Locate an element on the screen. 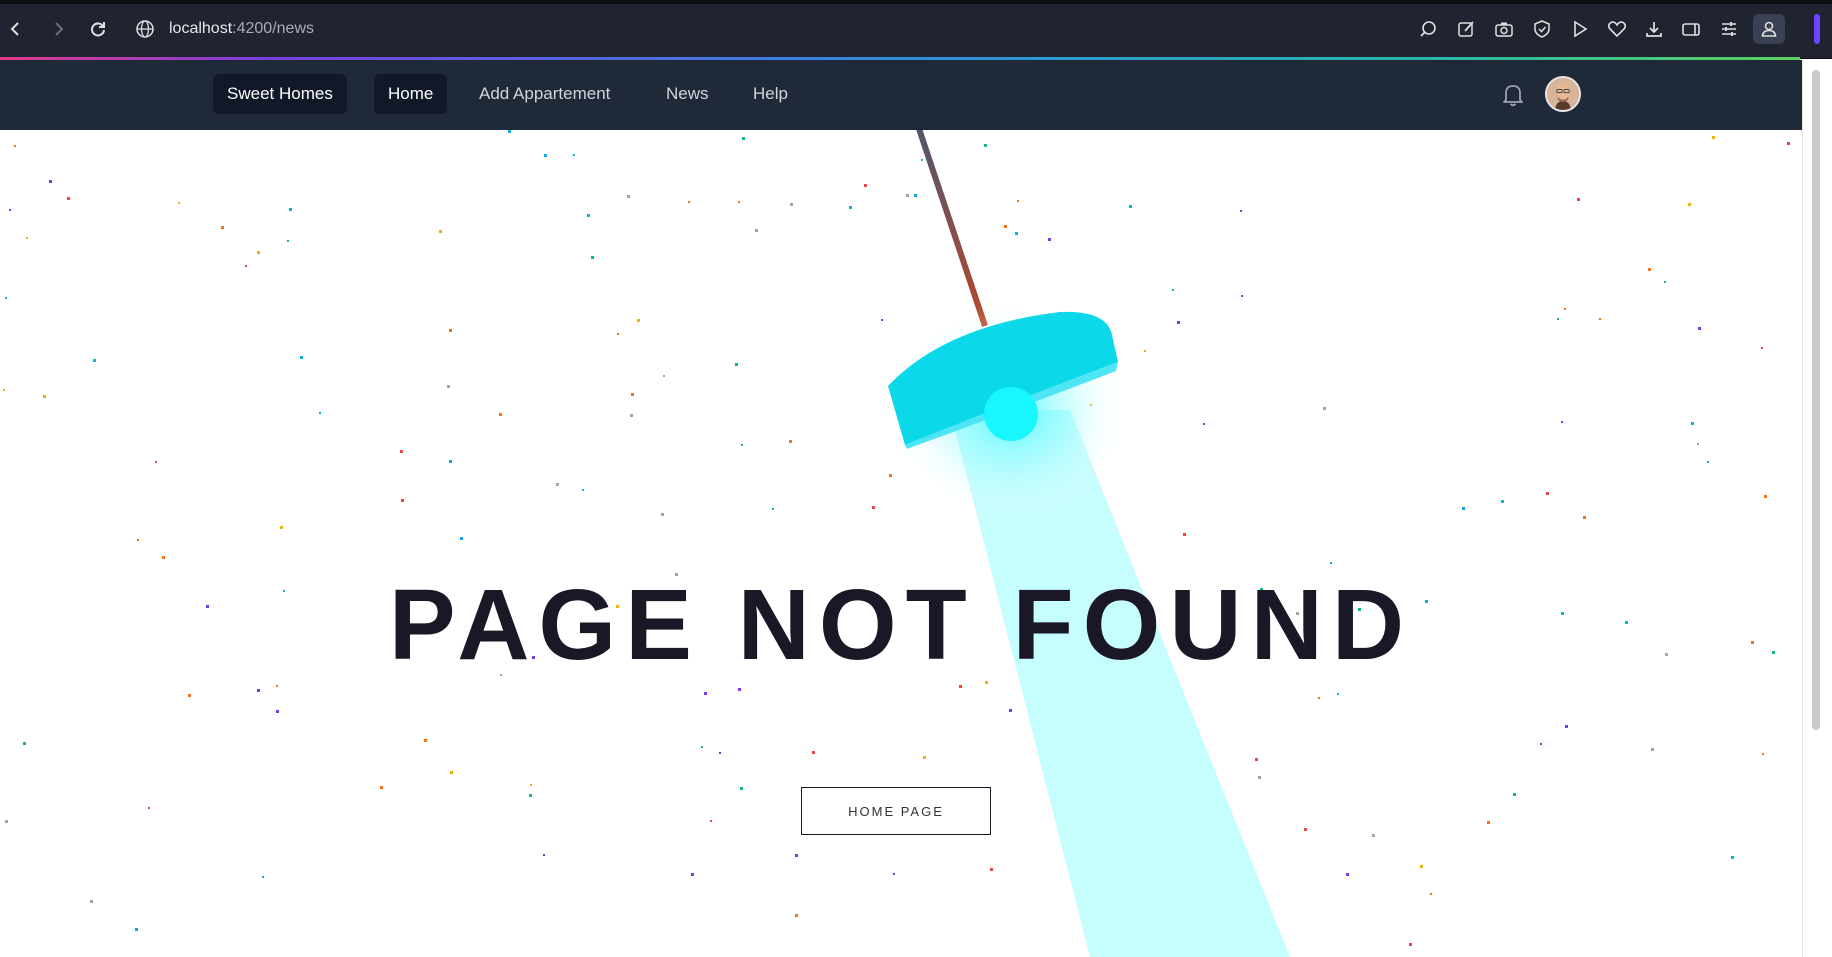 The height and width of the screenshot is (957, 1832). camera-icon is located at coordinates (1504, 29).